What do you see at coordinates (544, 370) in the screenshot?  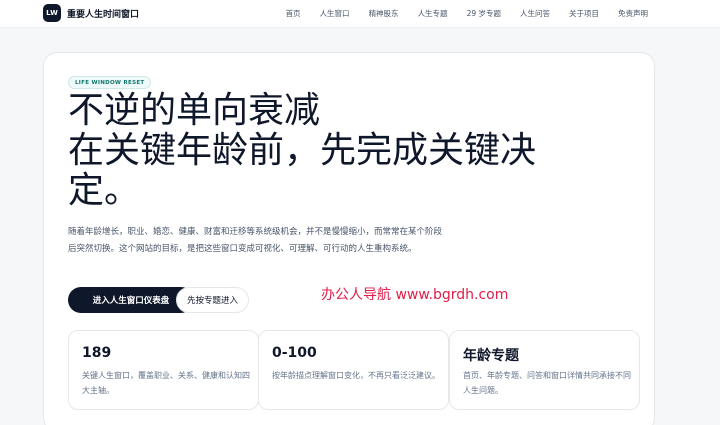 I see `stat-card-age-topics: 年龄专题 首页、年龄专题、问答和窗口详情共同承接不同人生问题。` at bounding box center [544, 370].